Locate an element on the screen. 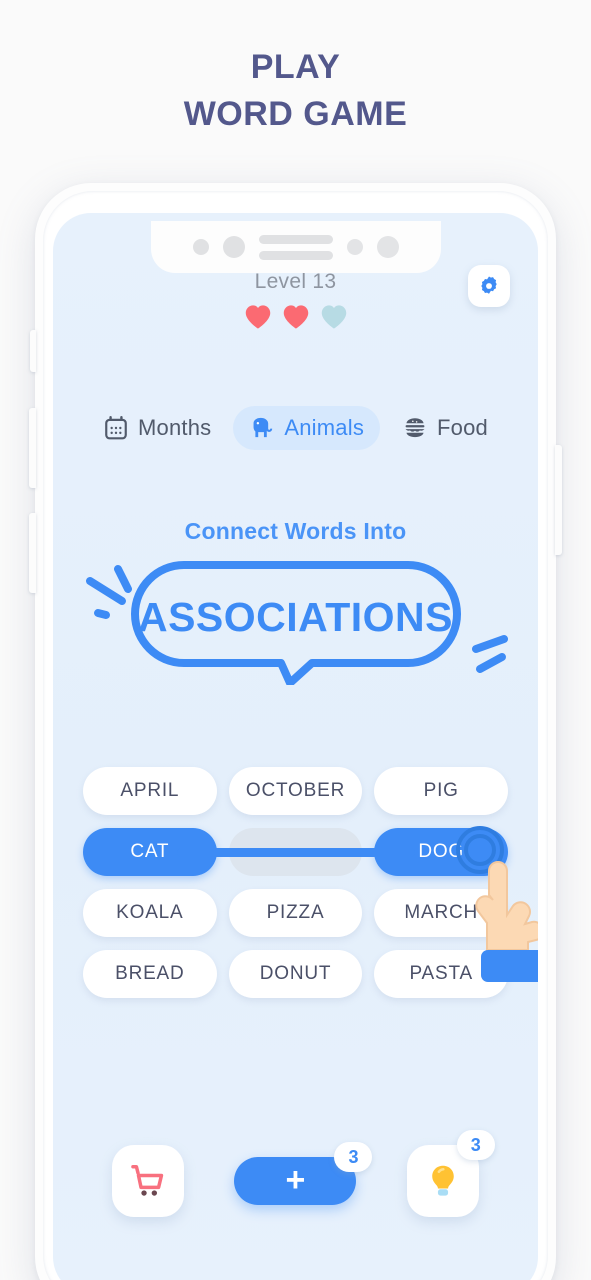  heart-icon-empty is located at coordinates (333, 317).